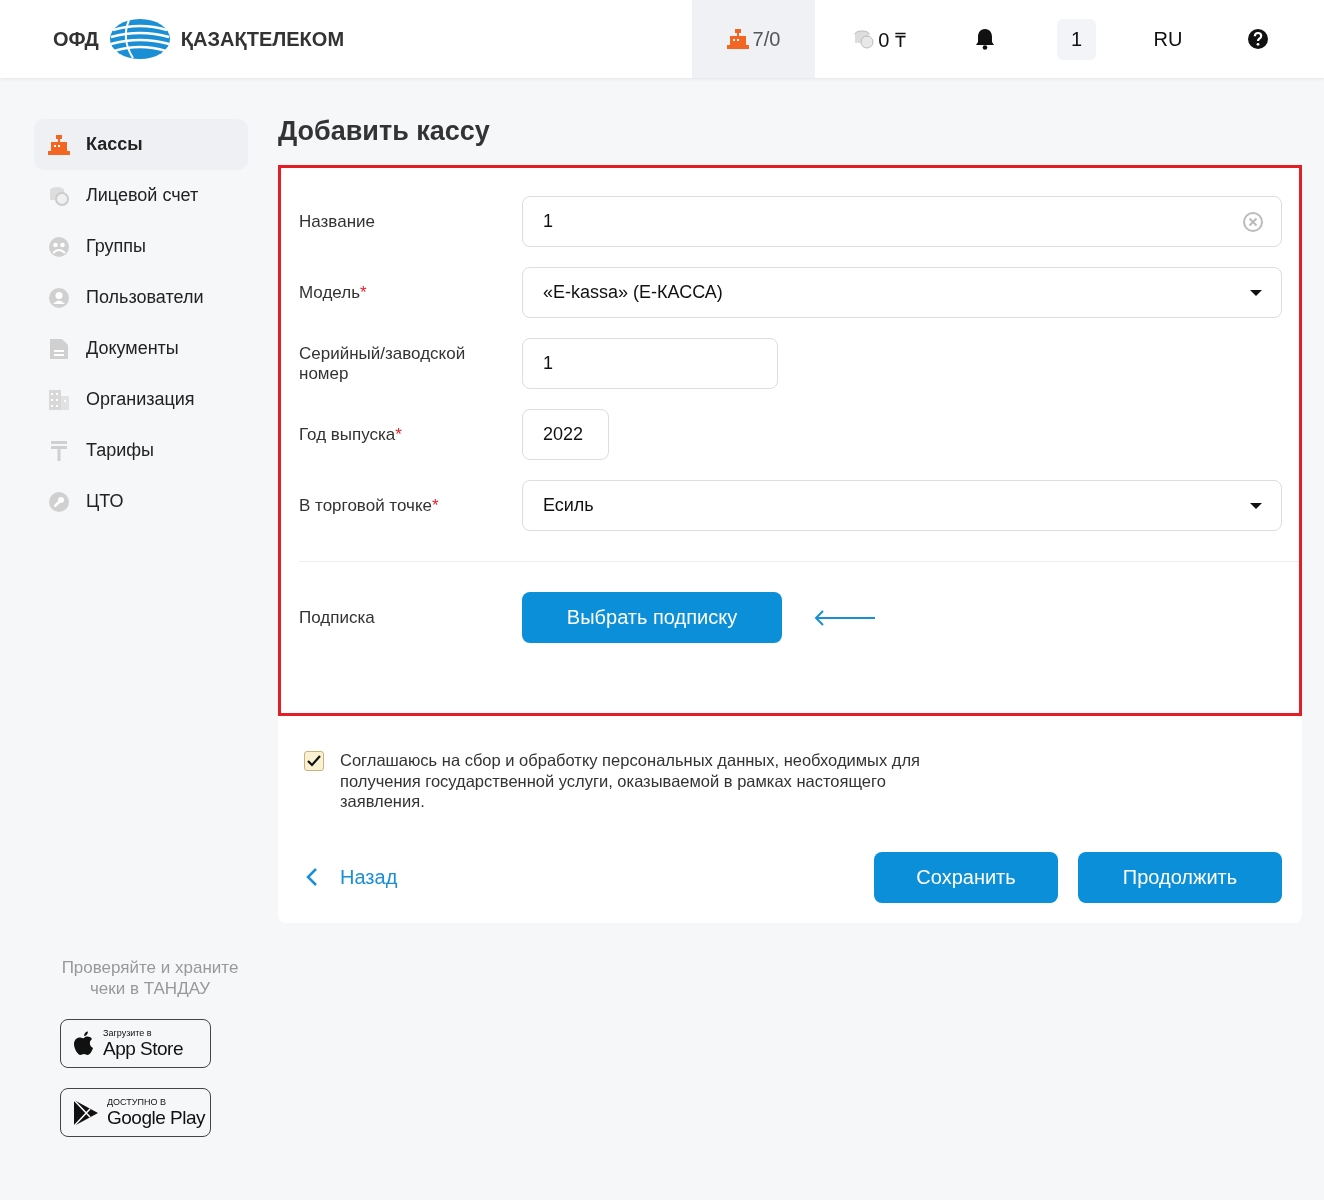  I want to click on bell-icon, so click(985, 39).